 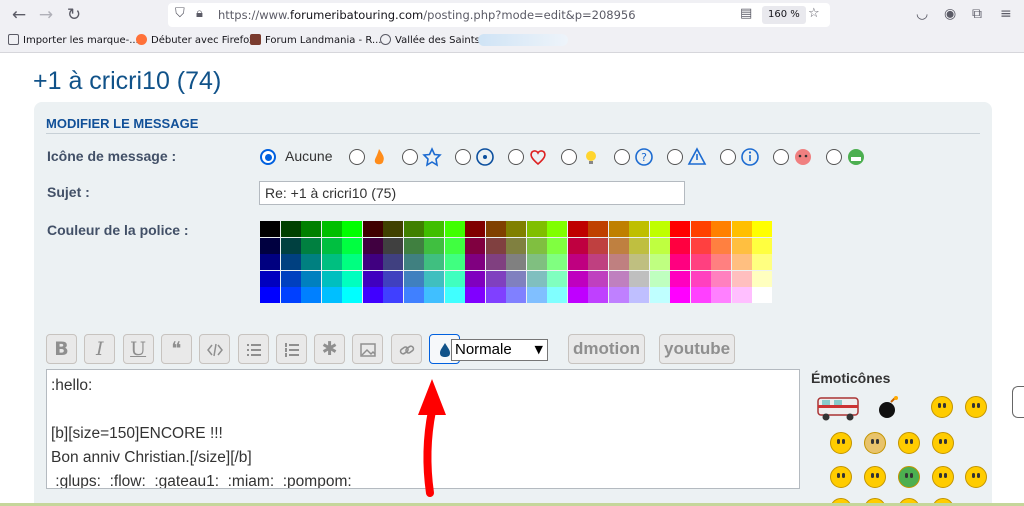 What do you see at coordinates (330, 349) in the screenshot?
I see `list-item-button: ✱` at bounding box center [330, 349].